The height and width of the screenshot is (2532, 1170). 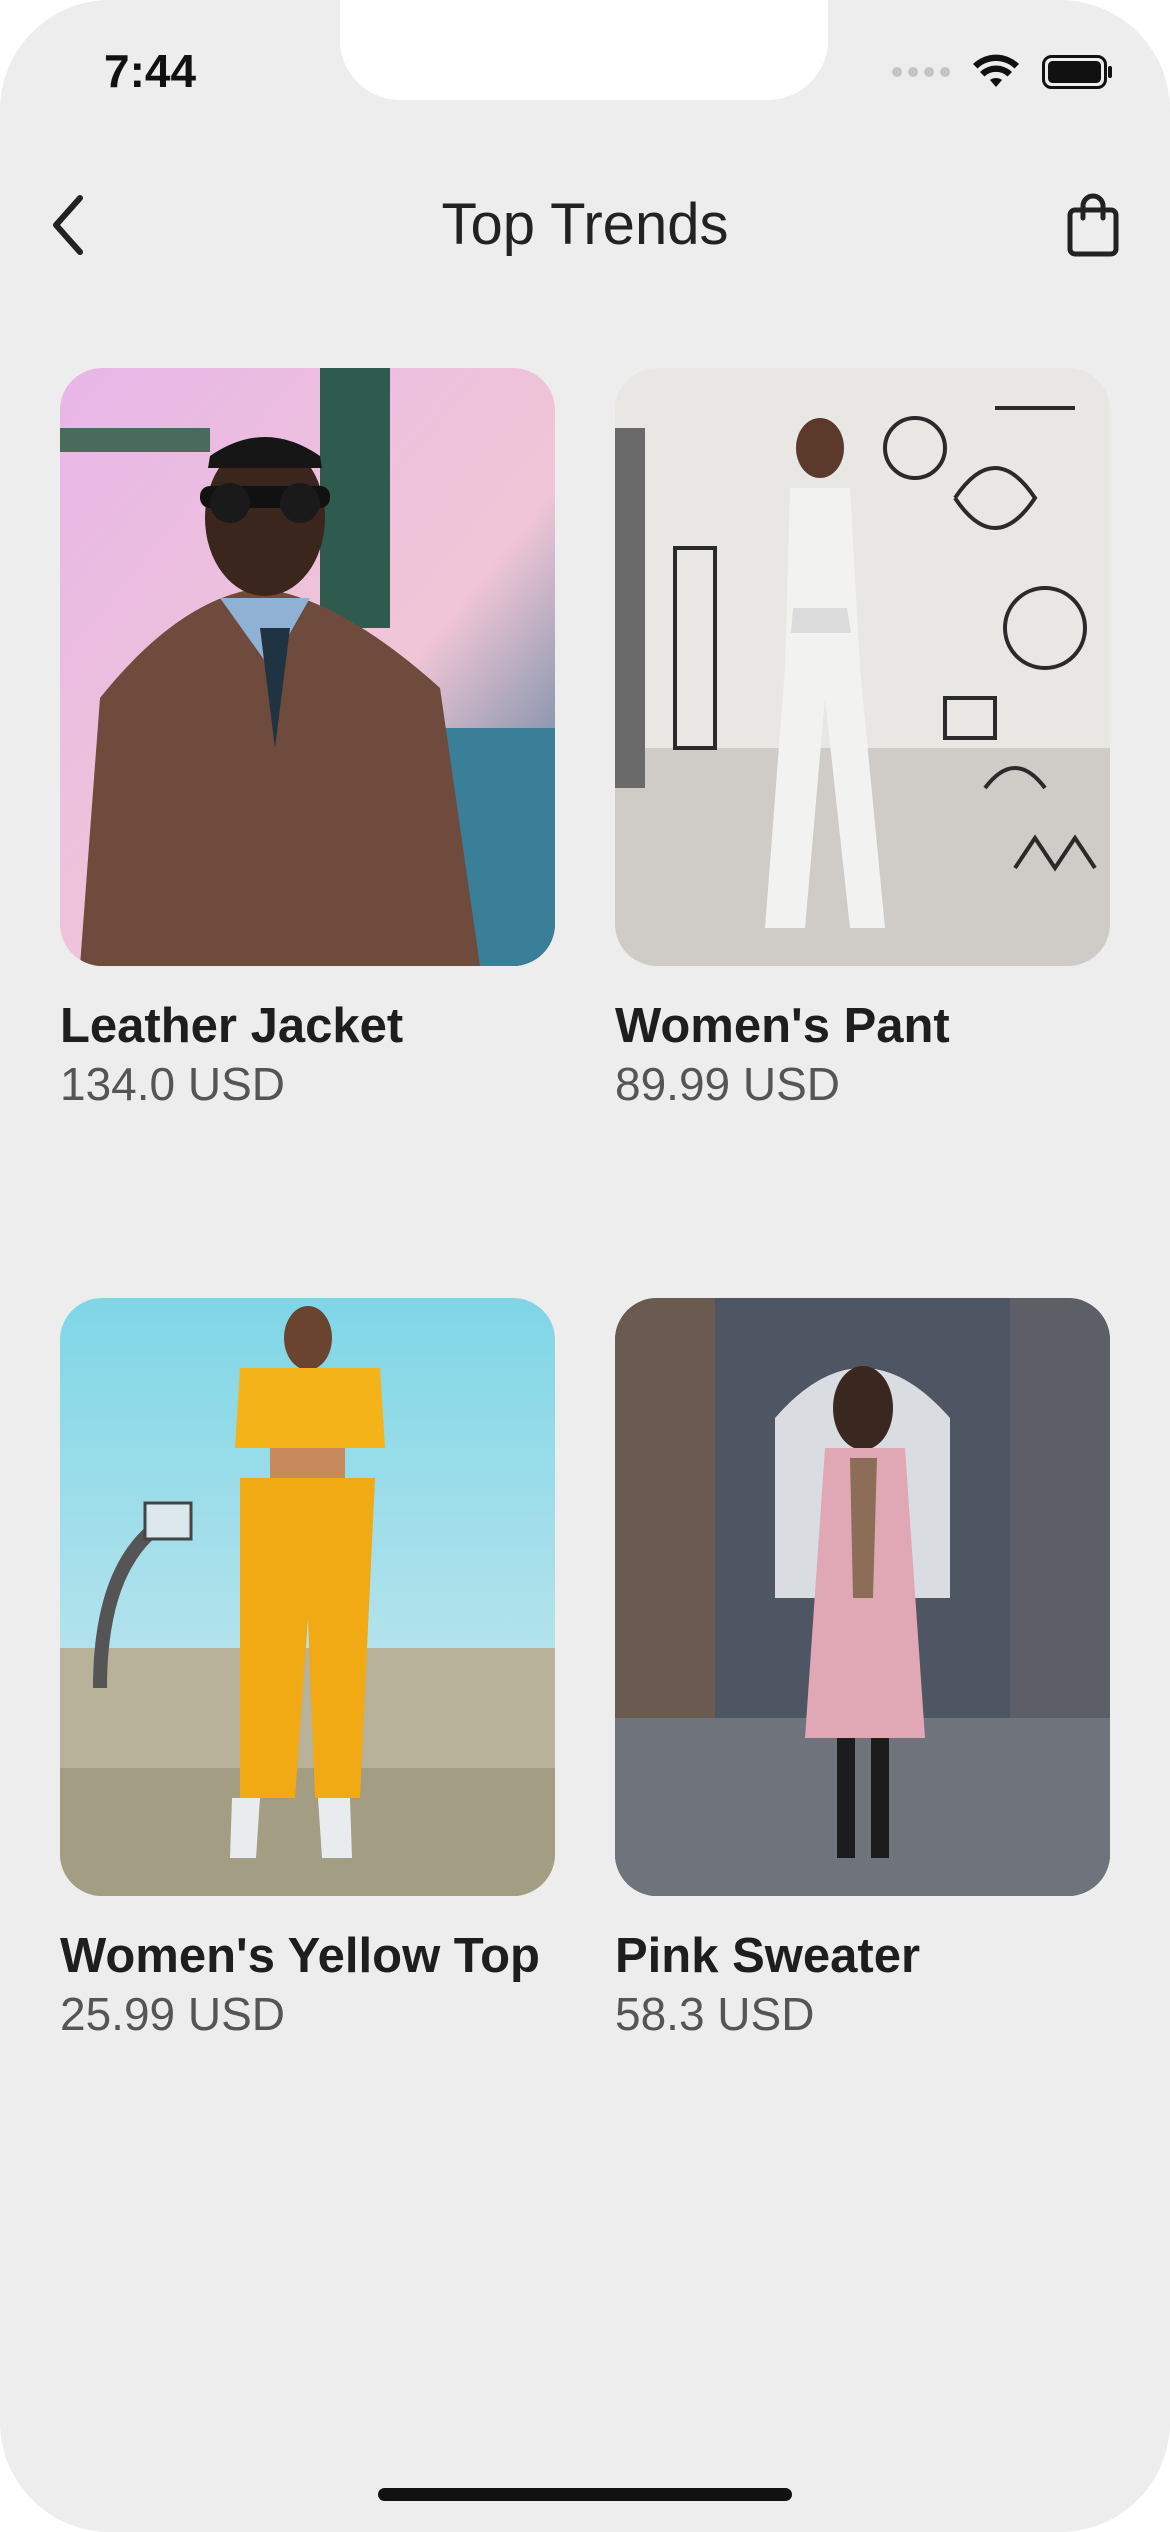 I want to click on product-name: Women's Yellow Top, so click(x=300, y=1956).